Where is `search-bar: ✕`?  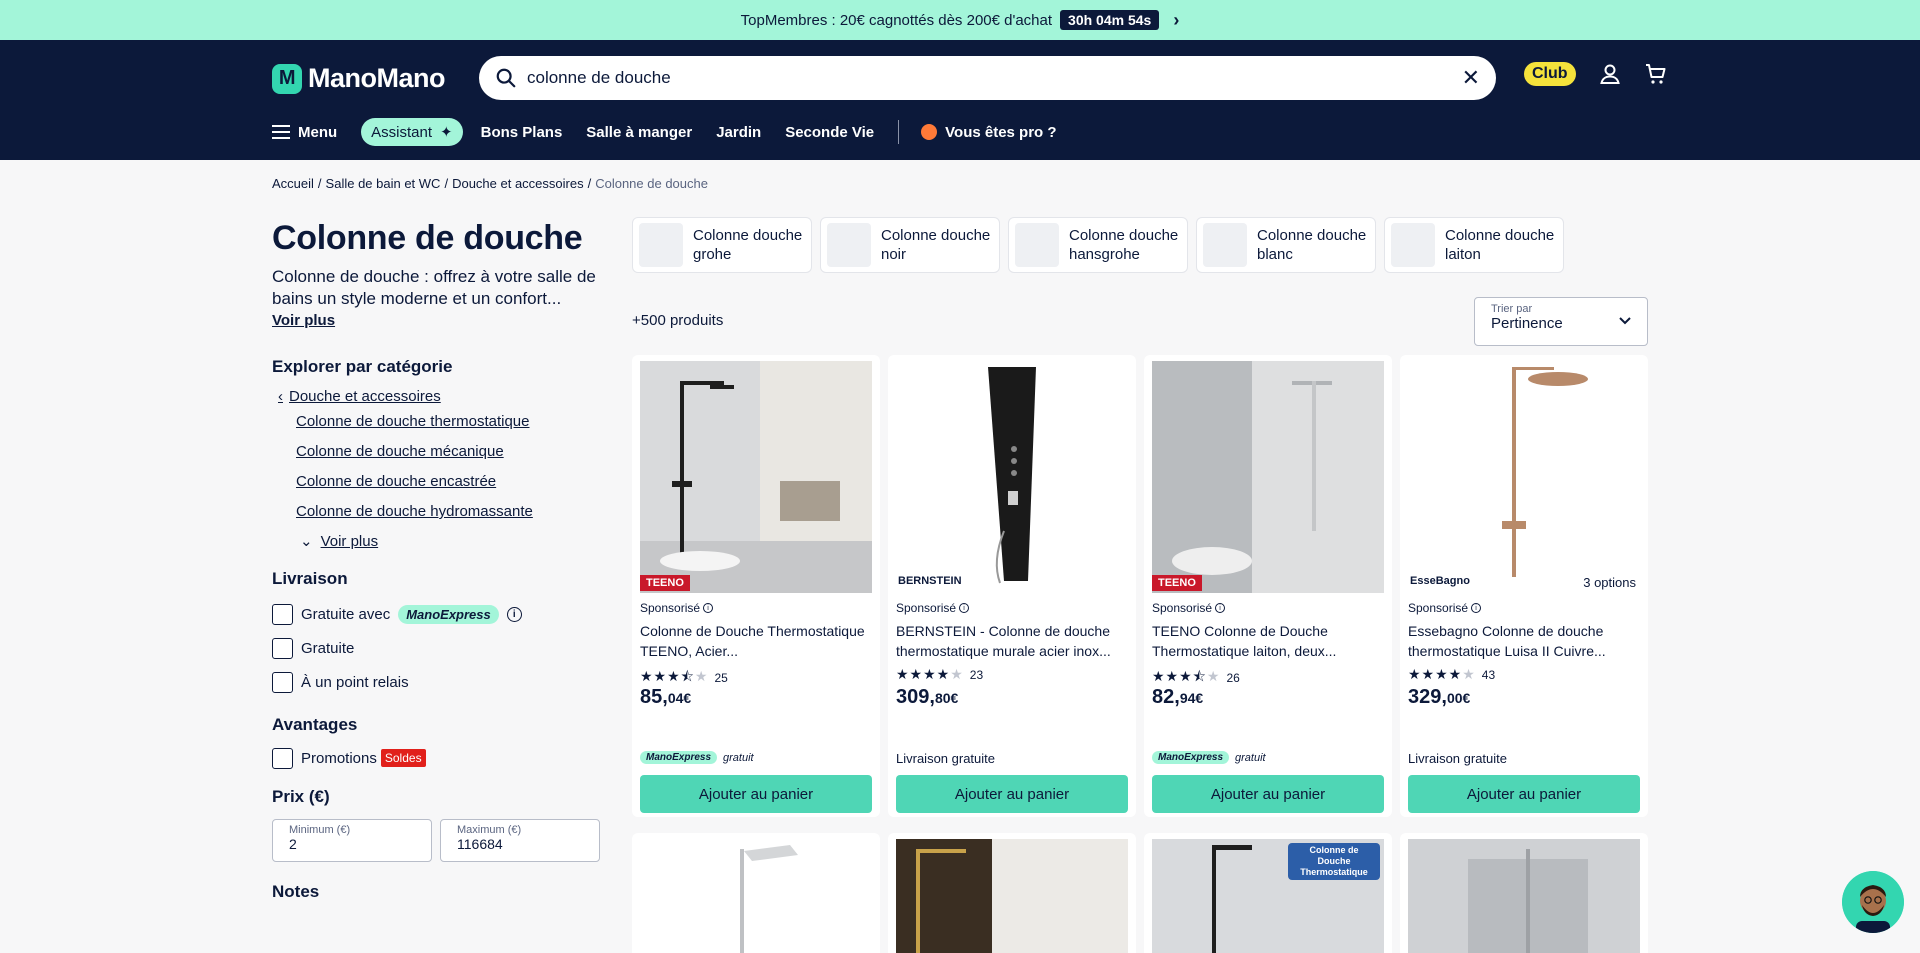
search-bar: ✕ is located at coordinates (987, 78).